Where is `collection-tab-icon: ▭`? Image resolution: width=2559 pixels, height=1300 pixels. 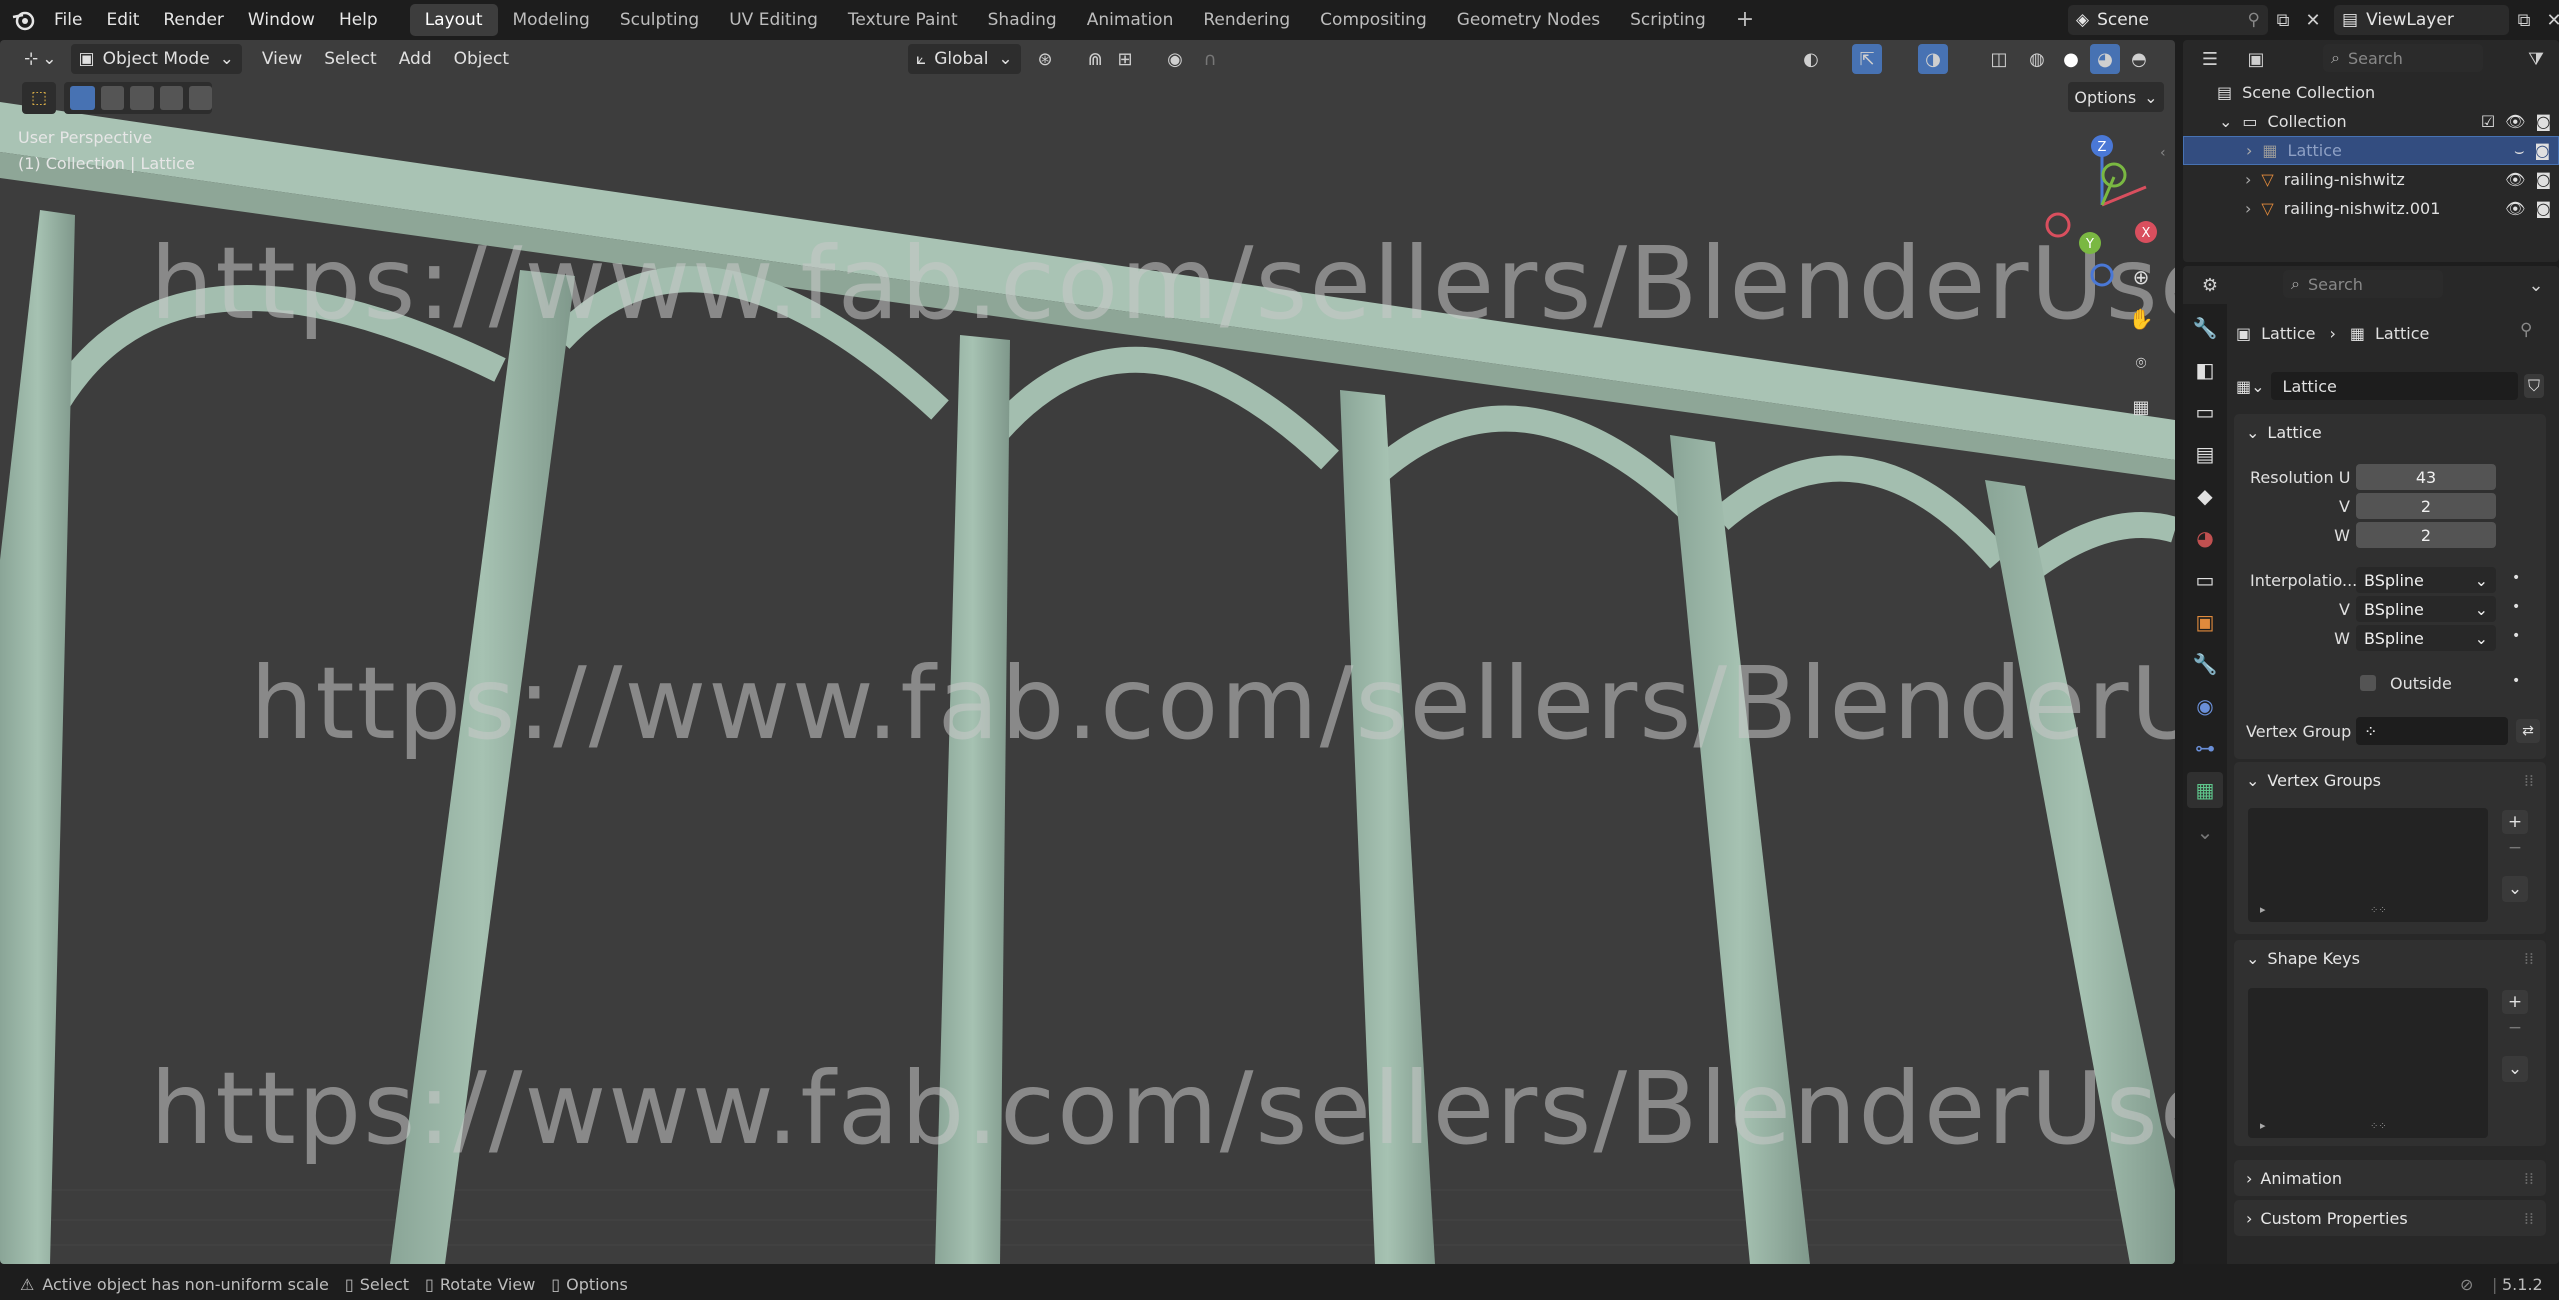
collection-tab-icon: ▭ is located at coordinates (2205, 580).